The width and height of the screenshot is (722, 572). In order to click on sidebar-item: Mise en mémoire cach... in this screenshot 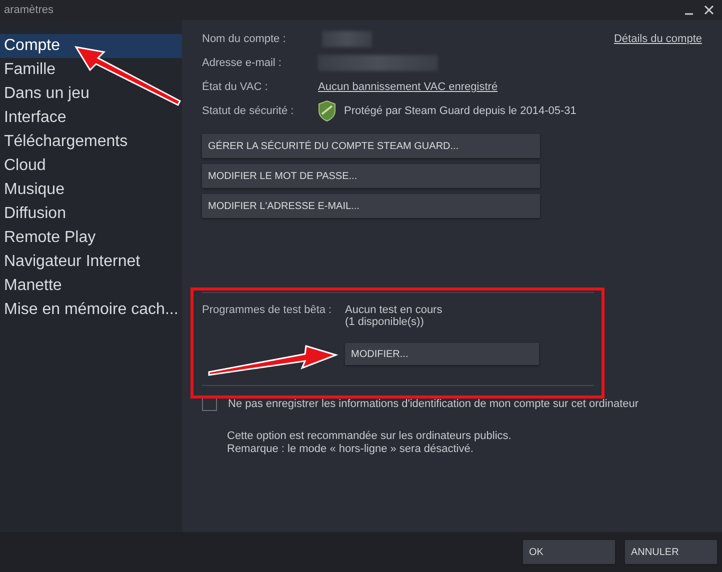, I will do `click(91, 310)`.